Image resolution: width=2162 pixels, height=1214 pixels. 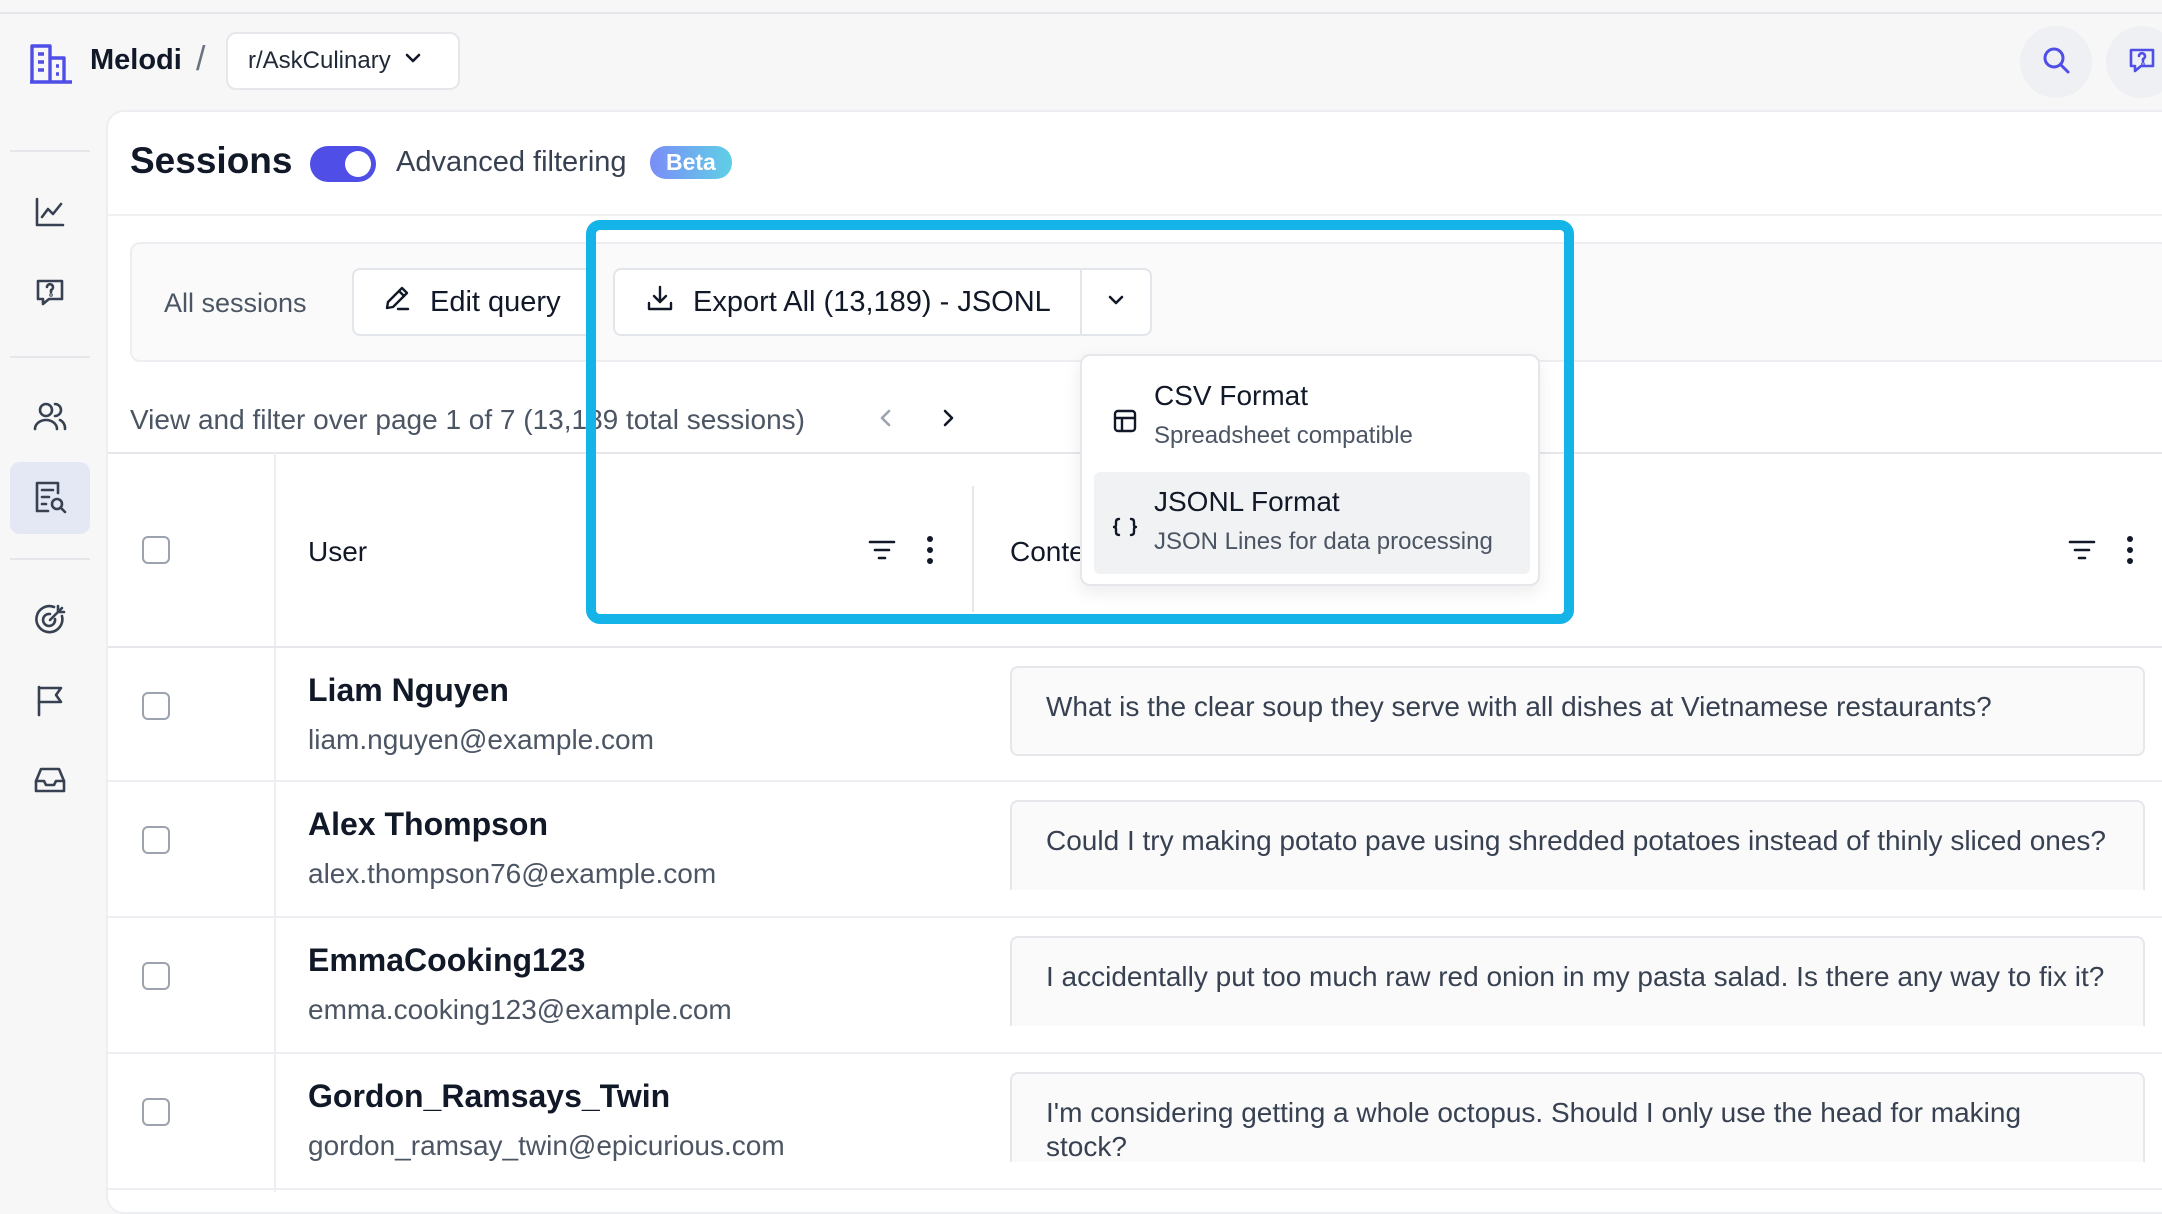 What do you see at coordinates (343, 164) in the screenshot?
I see `advanced-filtering-toggle` at bounding box center [343, 164].